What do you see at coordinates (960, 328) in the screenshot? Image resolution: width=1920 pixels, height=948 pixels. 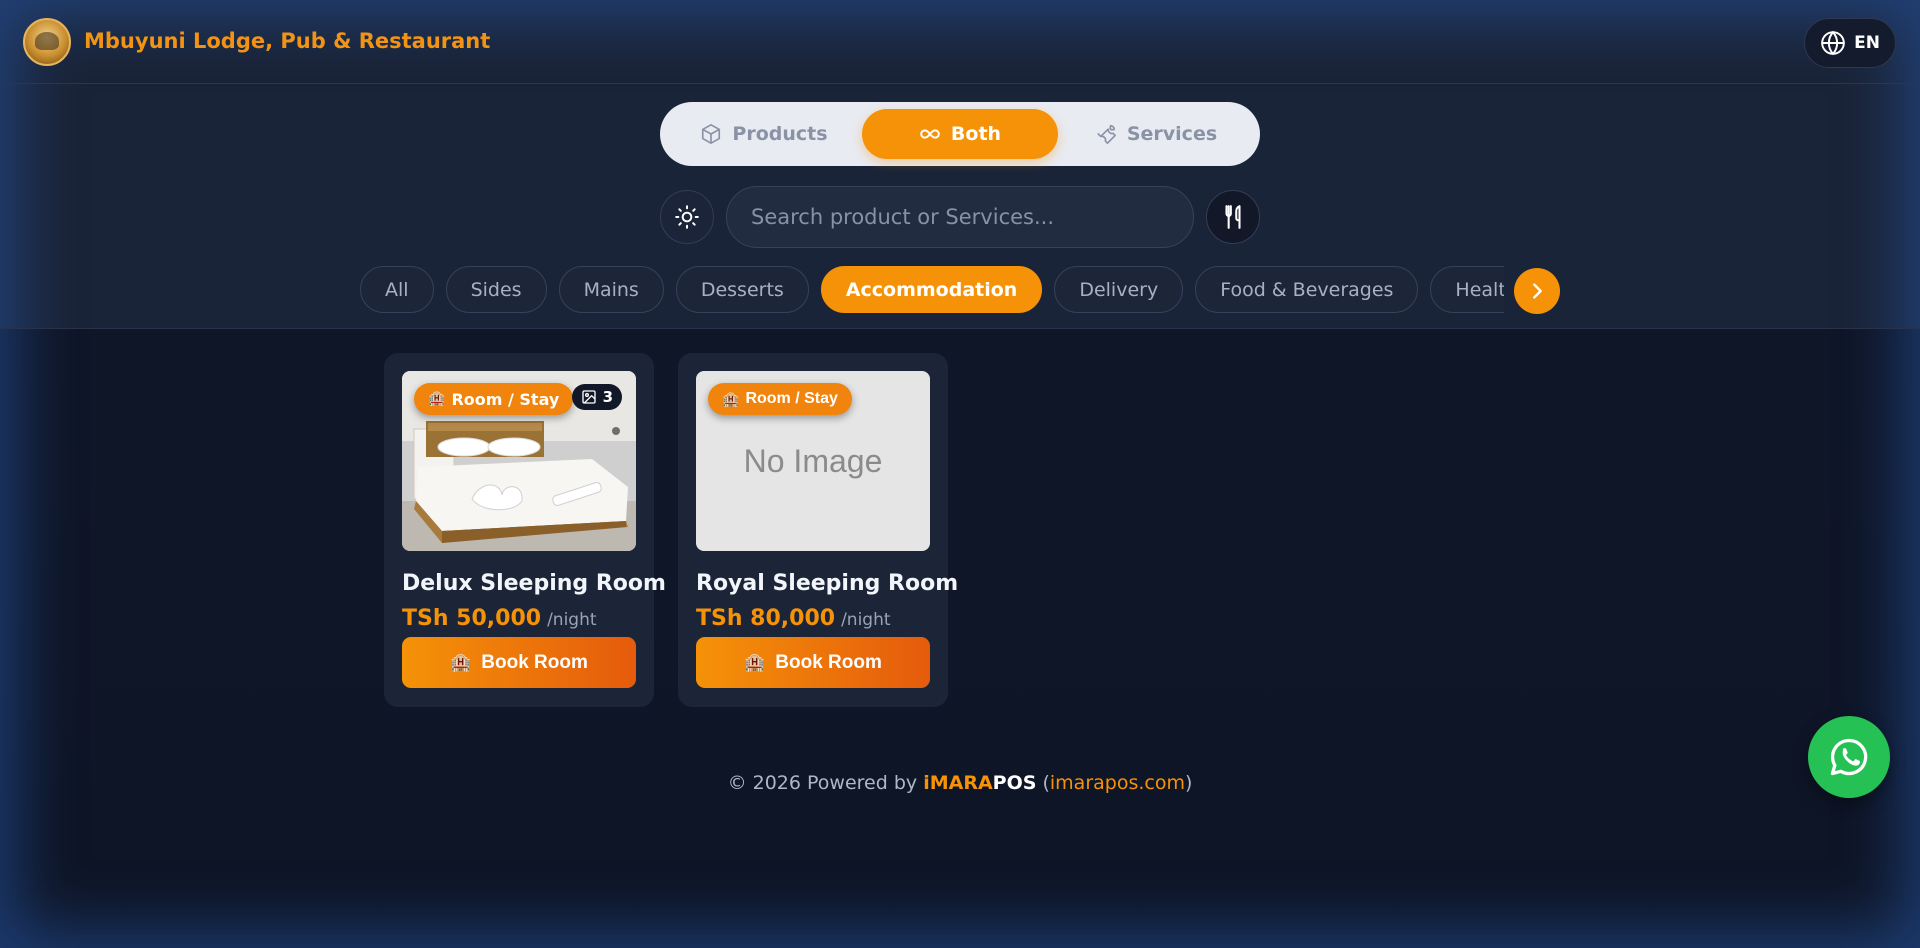 I see `header-divider` at bounding box center [960, 328].